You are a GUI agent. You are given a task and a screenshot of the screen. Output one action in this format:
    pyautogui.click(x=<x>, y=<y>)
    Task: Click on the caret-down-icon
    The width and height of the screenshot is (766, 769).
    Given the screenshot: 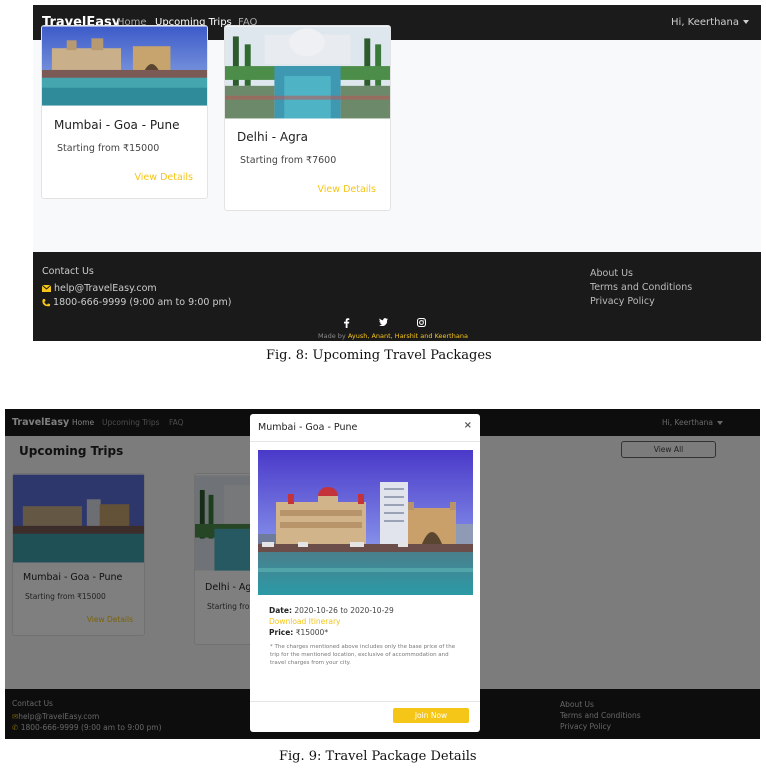 What is the action you would take?
    pyautogui.click(x=746, y=22)
    